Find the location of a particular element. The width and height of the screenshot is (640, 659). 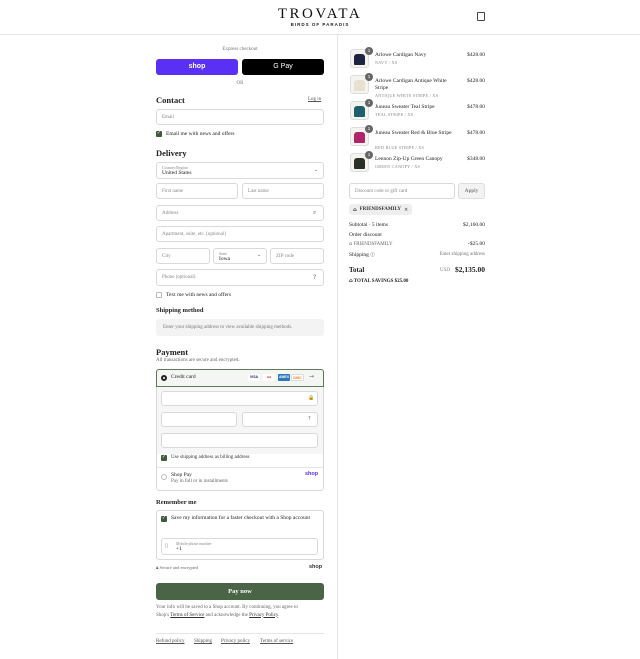

mobile-value: +1 is located at coordinates (179, 549).